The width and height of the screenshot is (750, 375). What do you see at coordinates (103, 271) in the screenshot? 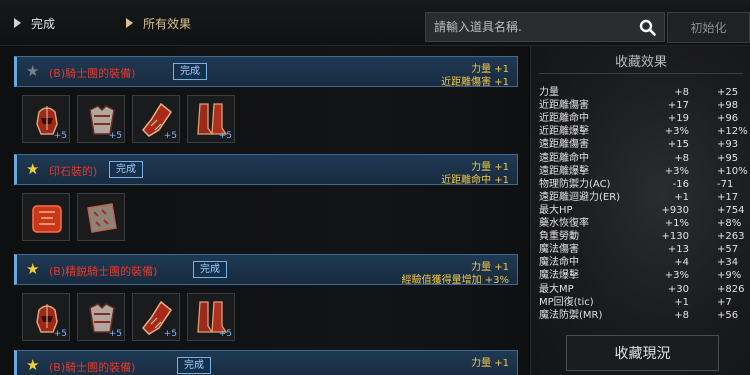
I see `set-name: (B)精鋭騎士團的裝備)` at bounding box center [103, 271].